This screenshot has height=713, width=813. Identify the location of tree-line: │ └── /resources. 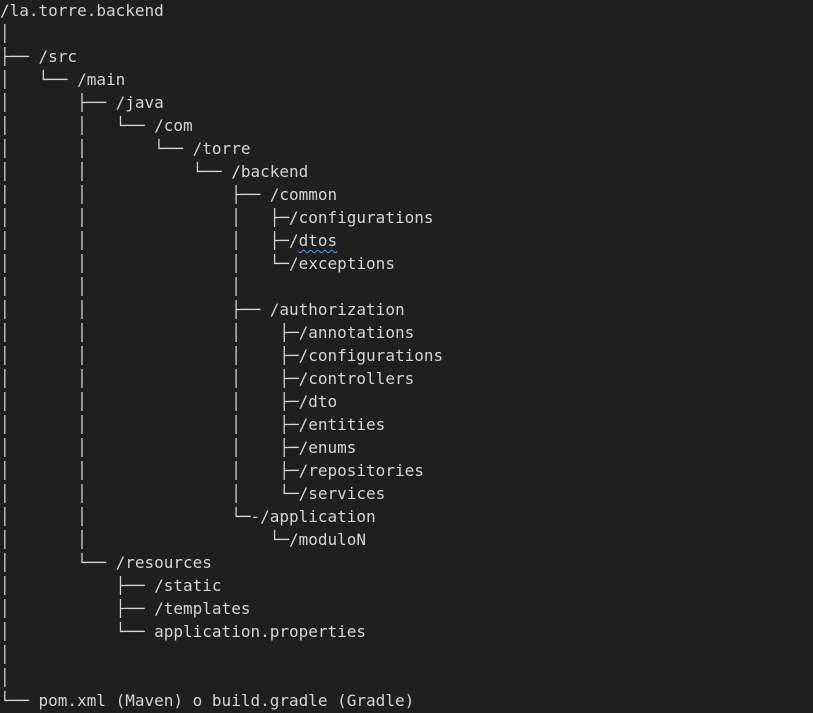
(106, 562).